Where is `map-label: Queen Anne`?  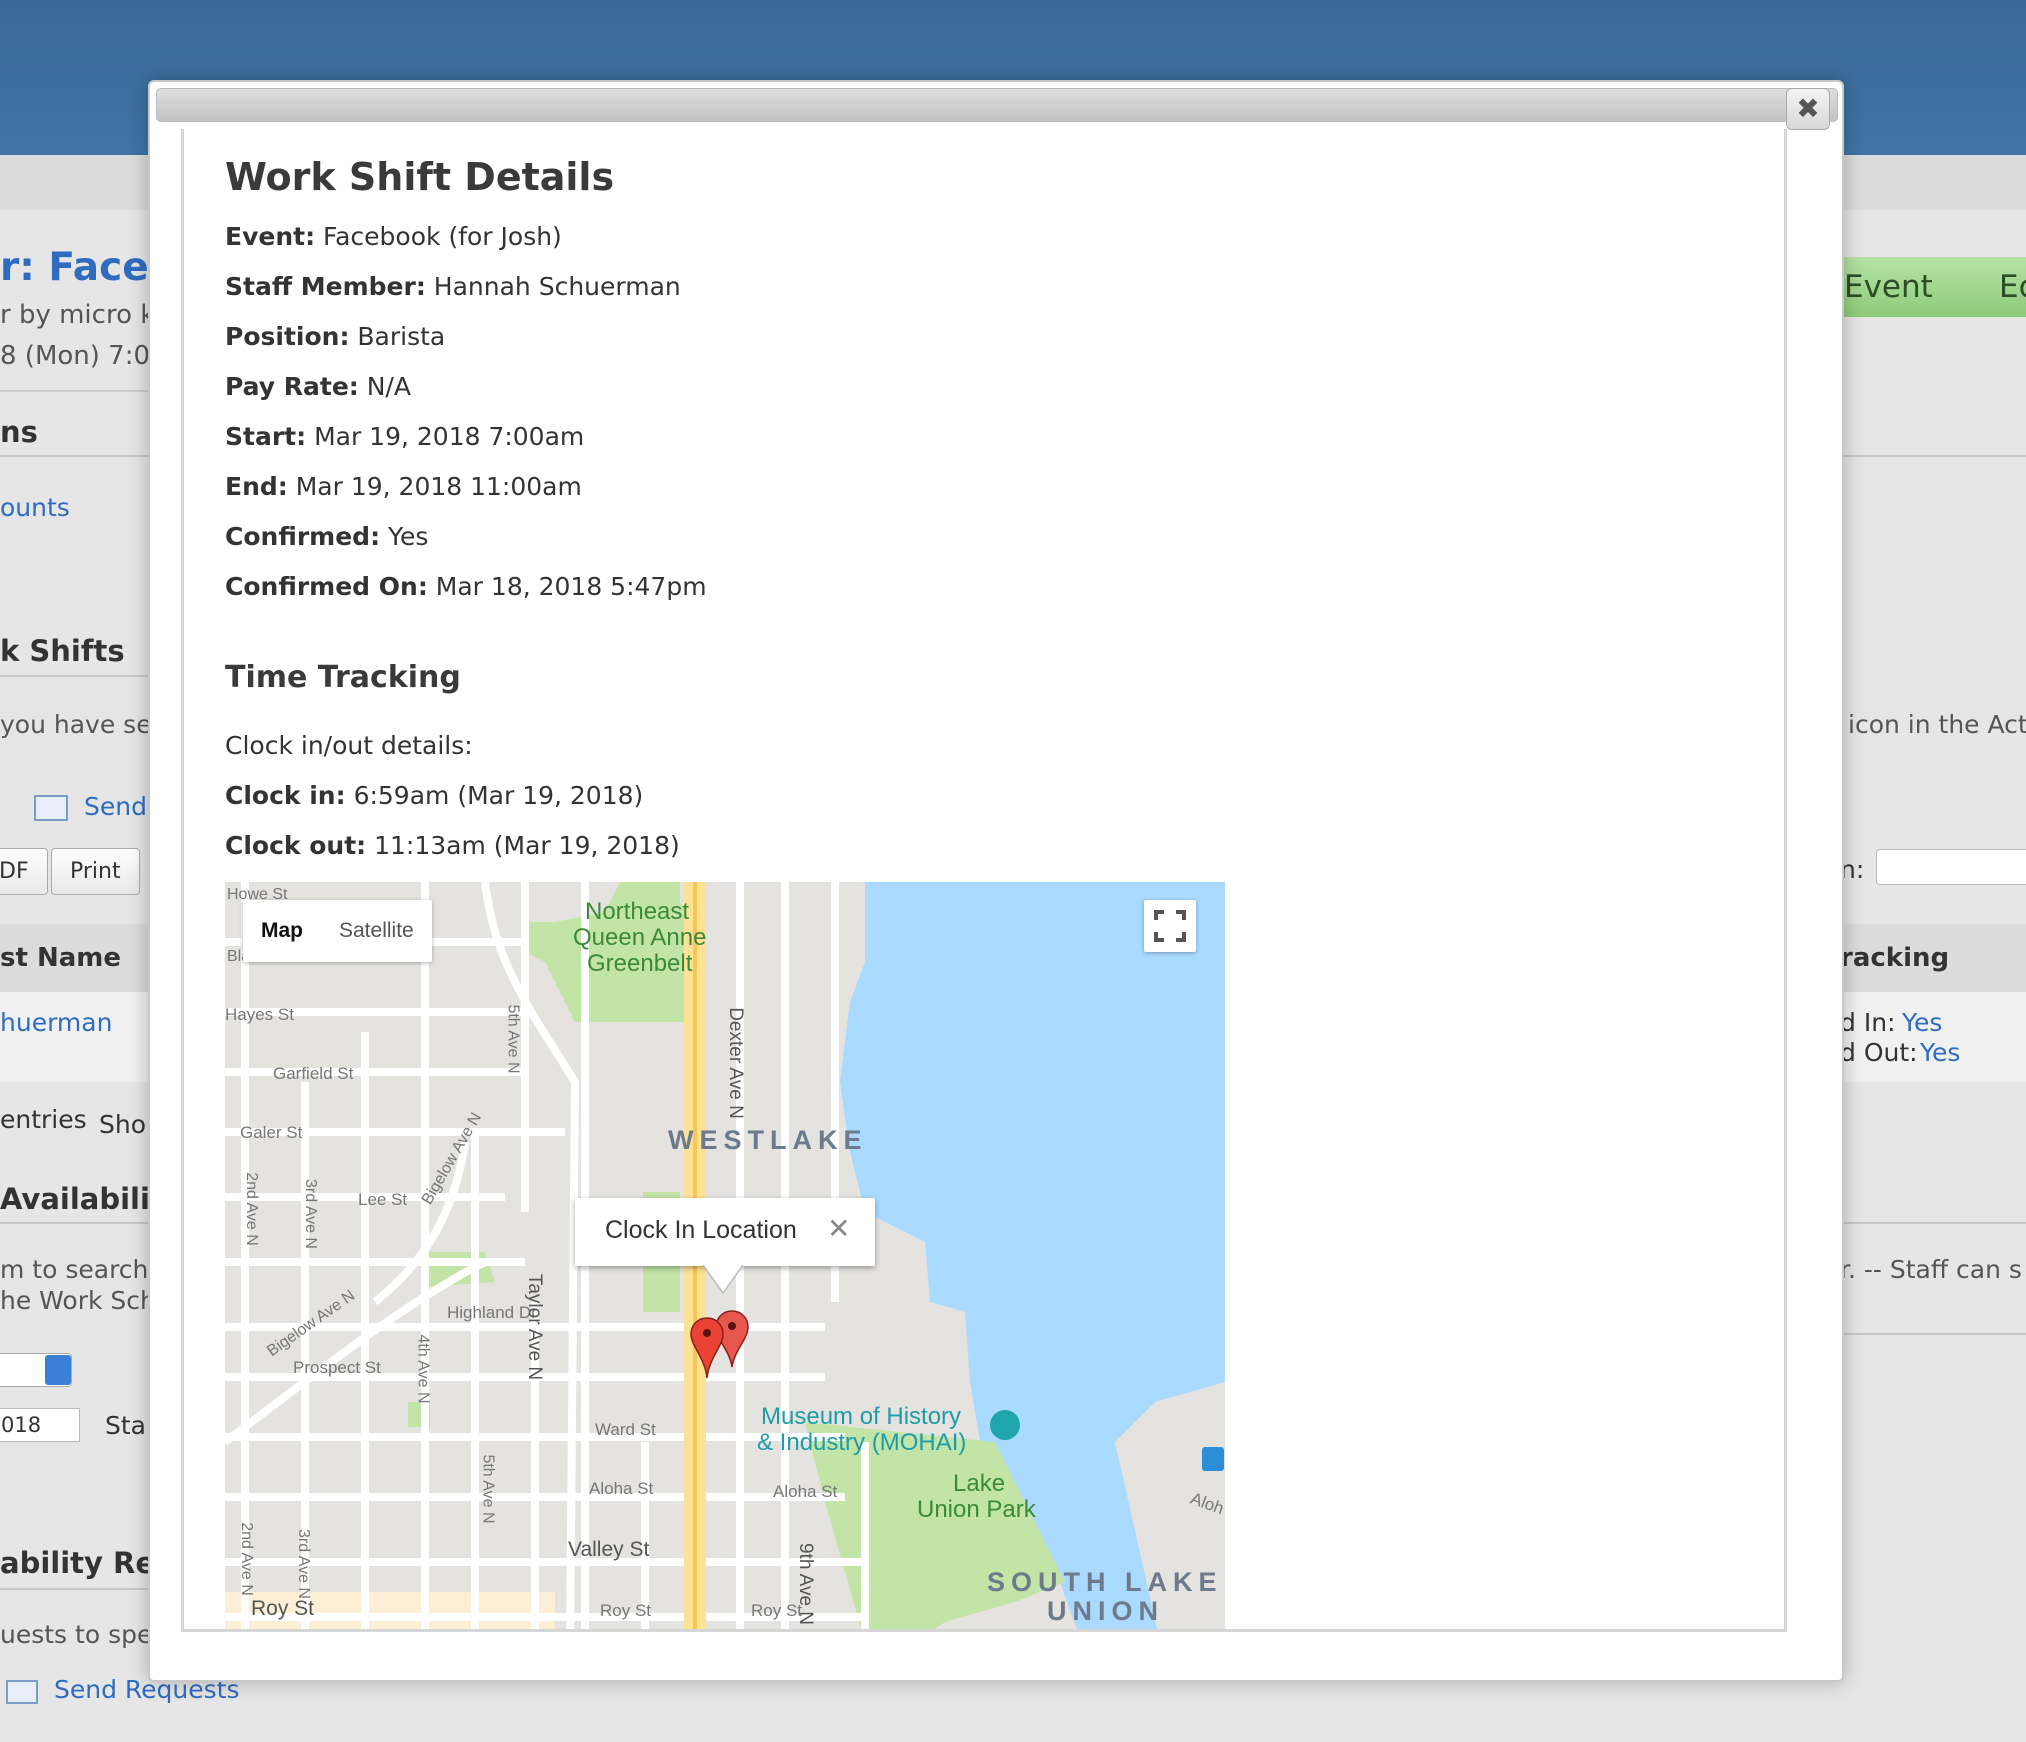
map-label: Queen Anne is located at coordinates (640, 937).